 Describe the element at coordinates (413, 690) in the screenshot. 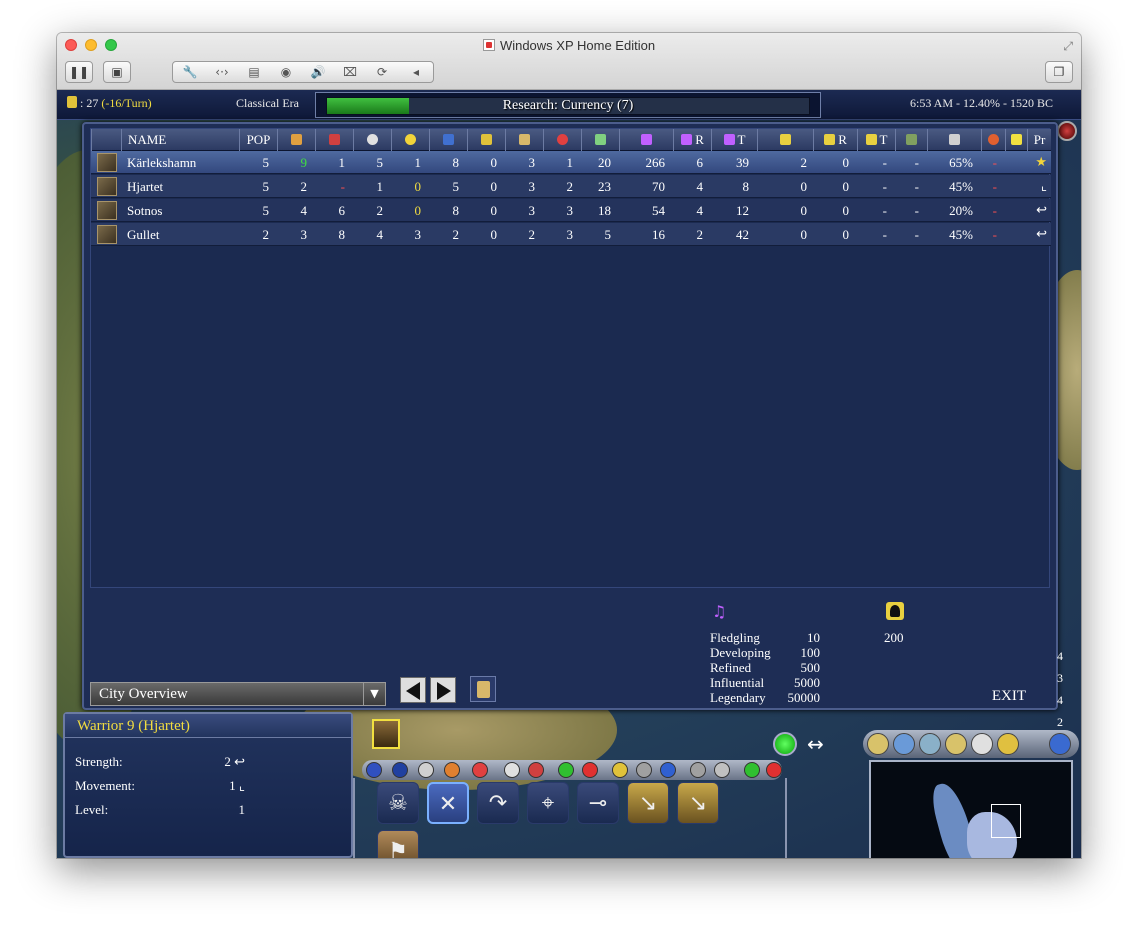

I see `previous-button` at that location.